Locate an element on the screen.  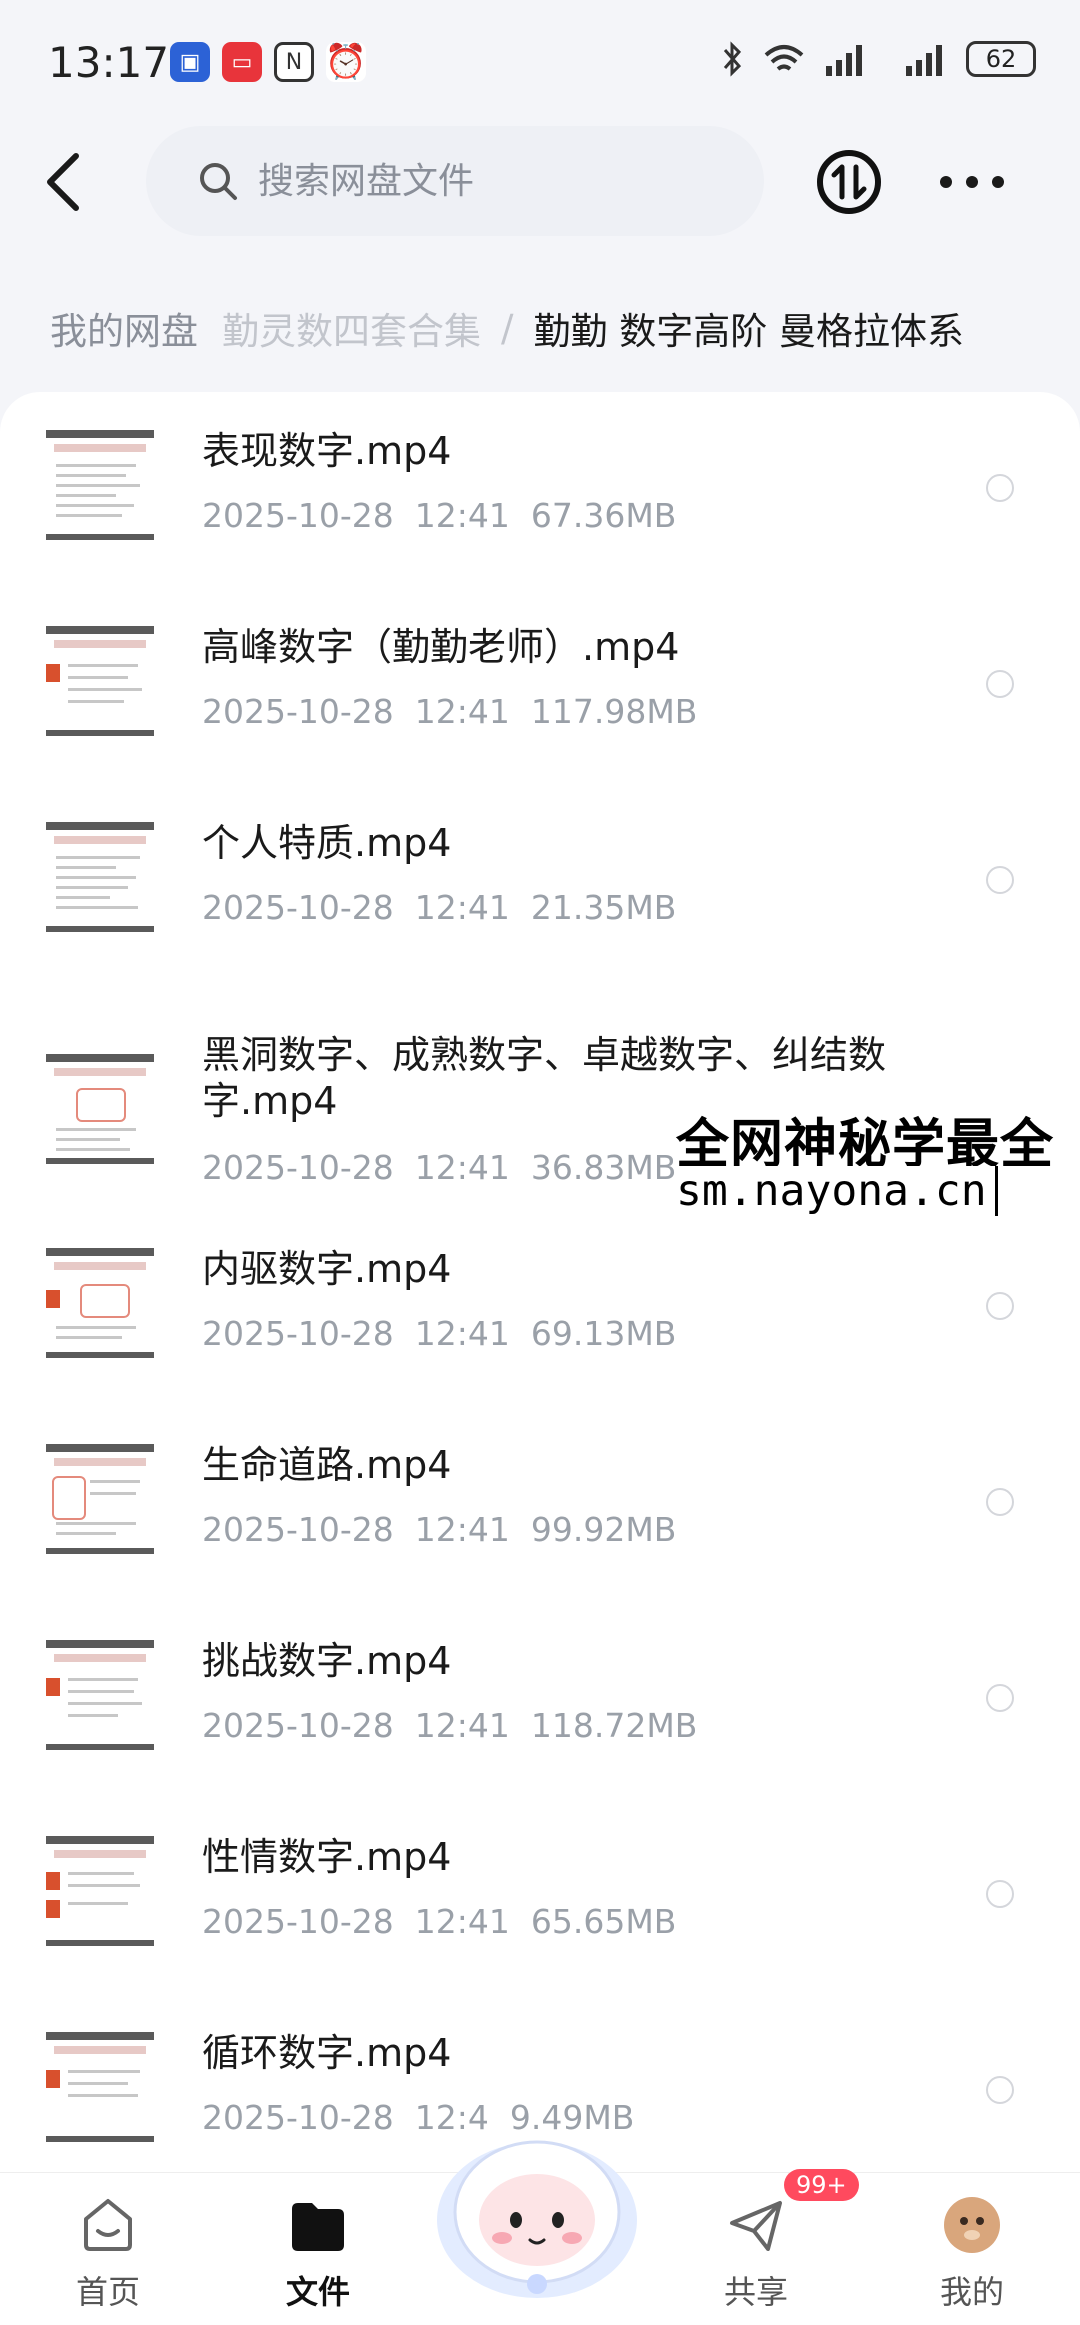
battery-level: 62 is located at coordinates (1001, 59).